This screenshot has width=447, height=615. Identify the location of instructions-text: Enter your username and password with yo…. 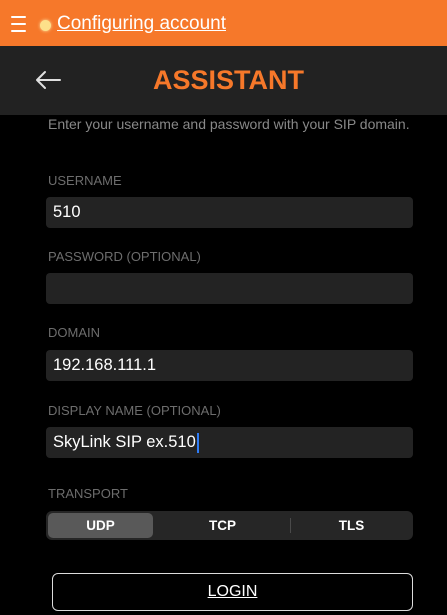
(229, 124).